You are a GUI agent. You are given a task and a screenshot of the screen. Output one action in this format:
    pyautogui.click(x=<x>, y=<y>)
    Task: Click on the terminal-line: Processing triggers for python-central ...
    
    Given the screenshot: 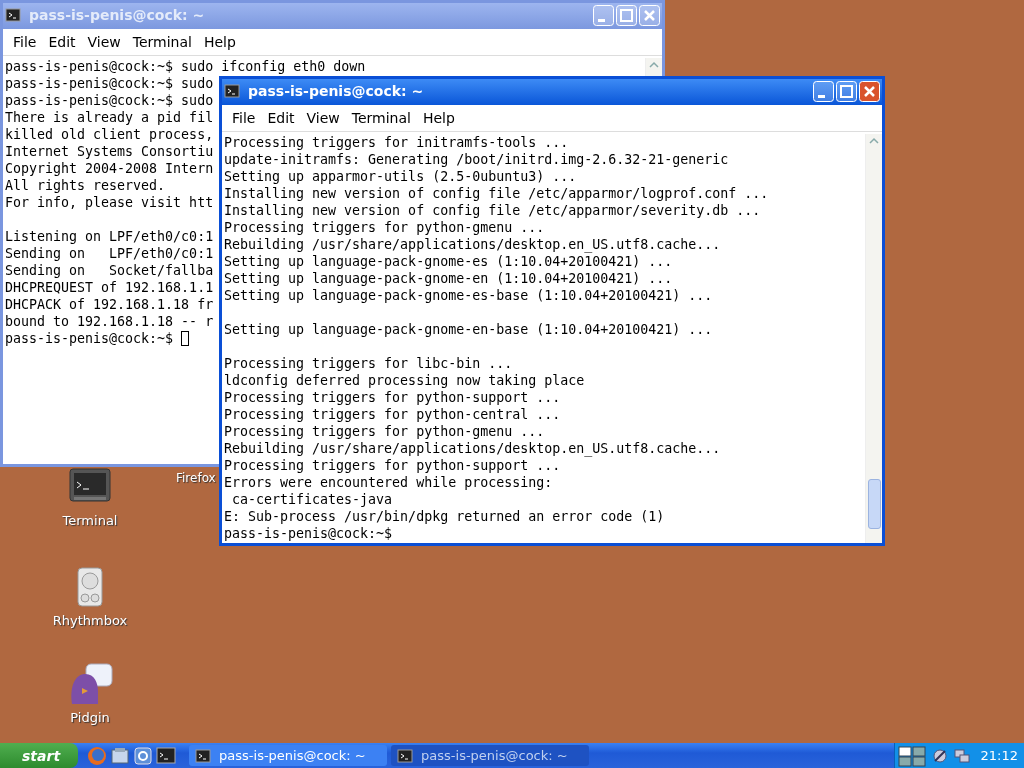 What is the action you would take?
    pyautogui.click(x=392, y=414)
    